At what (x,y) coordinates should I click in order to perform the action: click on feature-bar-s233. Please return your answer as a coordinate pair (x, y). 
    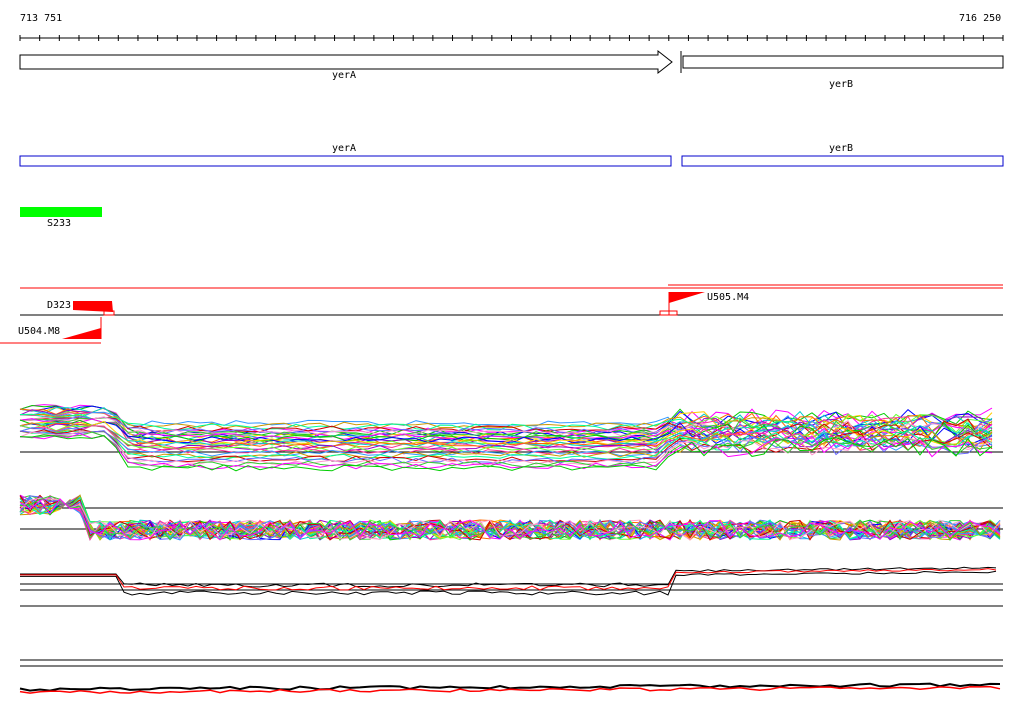
    Looking at the image, I should click on (61, 212).